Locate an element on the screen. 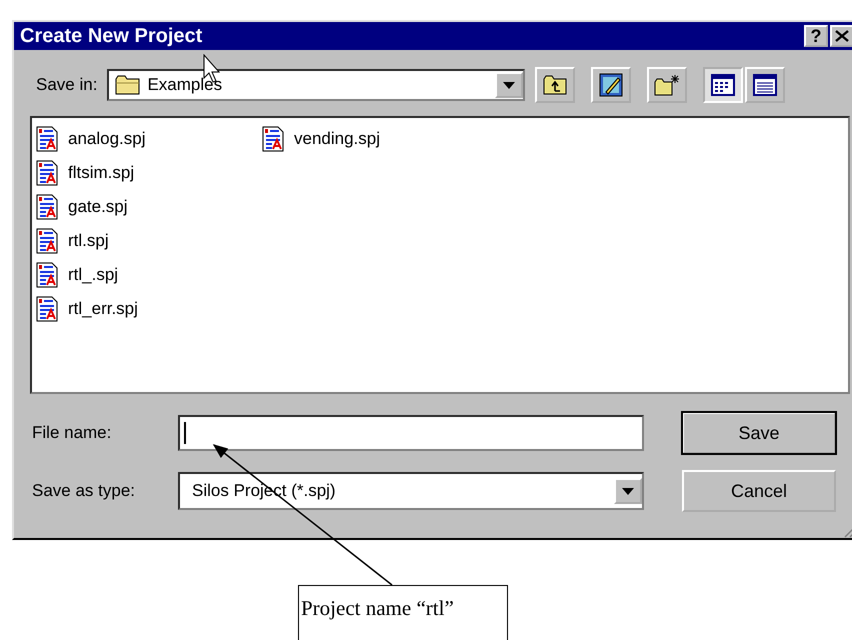  close-button is located at coordinates (841, 36).